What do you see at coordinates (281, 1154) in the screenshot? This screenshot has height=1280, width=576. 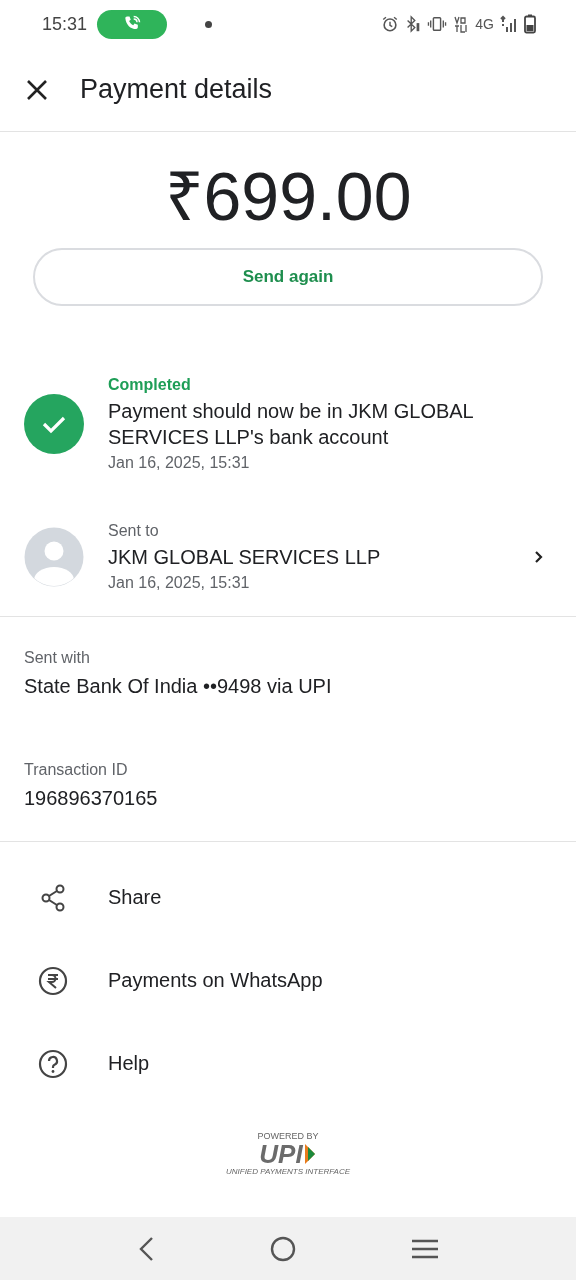 I see `upi-logo: UPI` at bounding box center [281, 1154].